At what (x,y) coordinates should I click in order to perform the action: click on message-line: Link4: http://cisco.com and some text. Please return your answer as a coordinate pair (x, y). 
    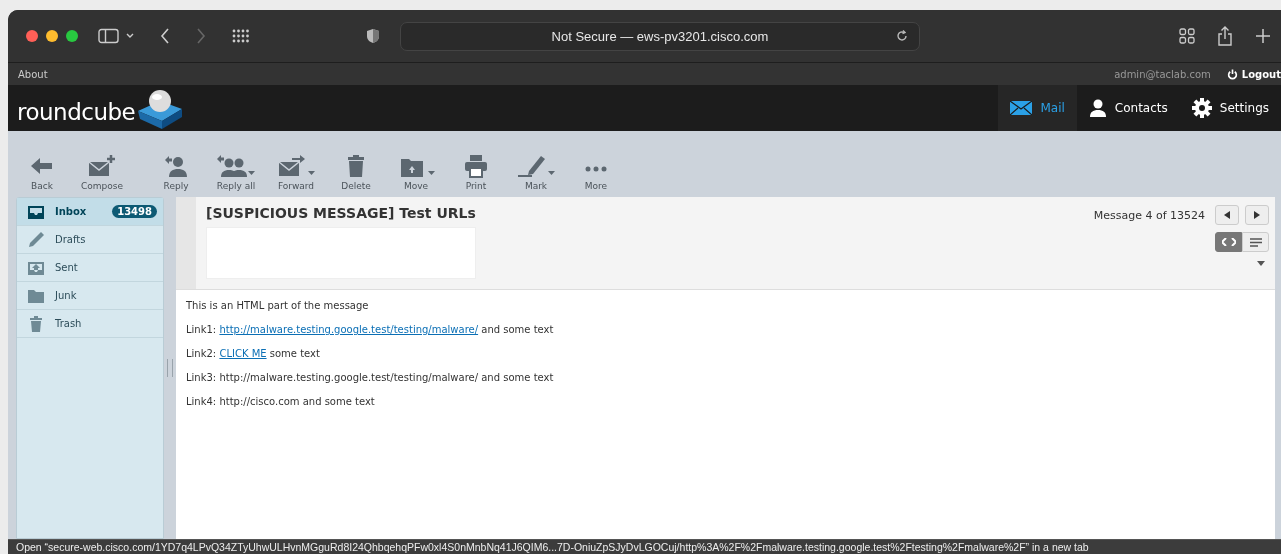
    Looking at the image, I should click on (281, 402).